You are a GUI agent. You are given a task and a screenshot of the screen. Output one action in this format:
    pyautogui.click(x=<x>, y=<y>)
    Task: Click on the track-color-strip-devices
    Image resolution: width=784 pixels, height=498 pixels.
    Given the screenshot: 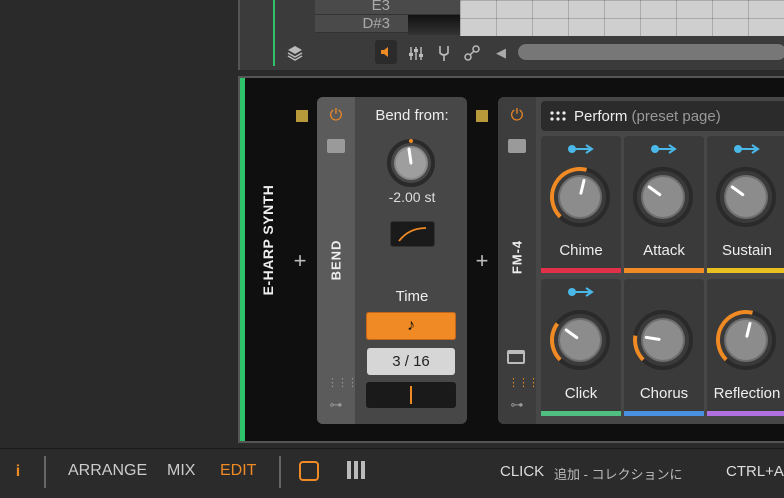 What is the action you would take?
    pyautogui.click(x=242, y=259)
    